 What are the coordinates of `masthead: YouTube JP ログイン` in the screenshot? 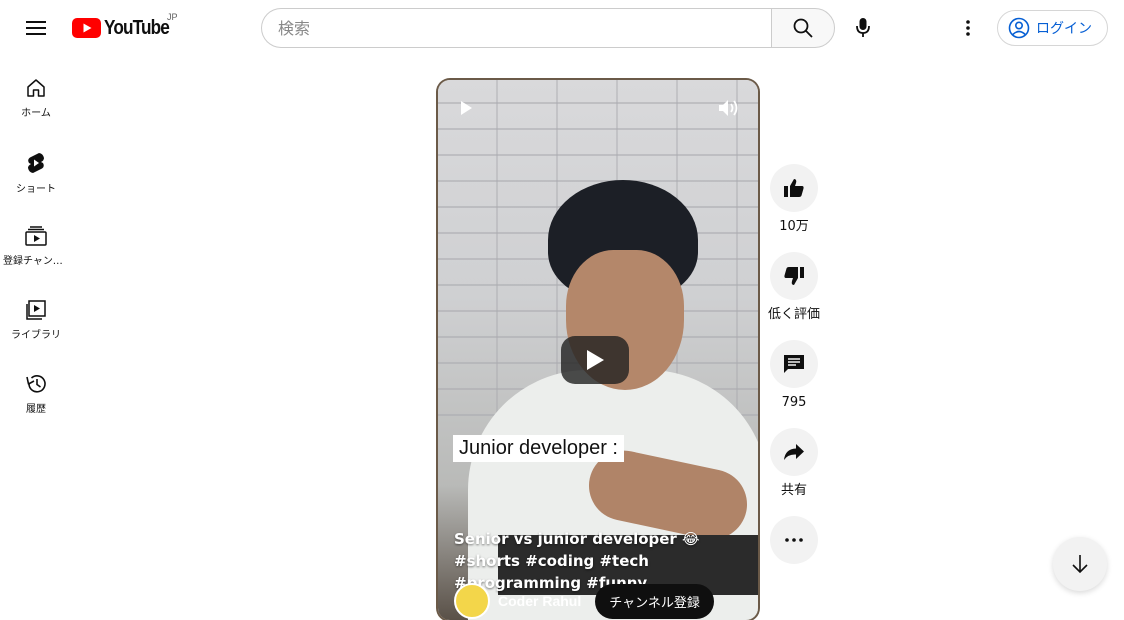 It's located at (562, 28).